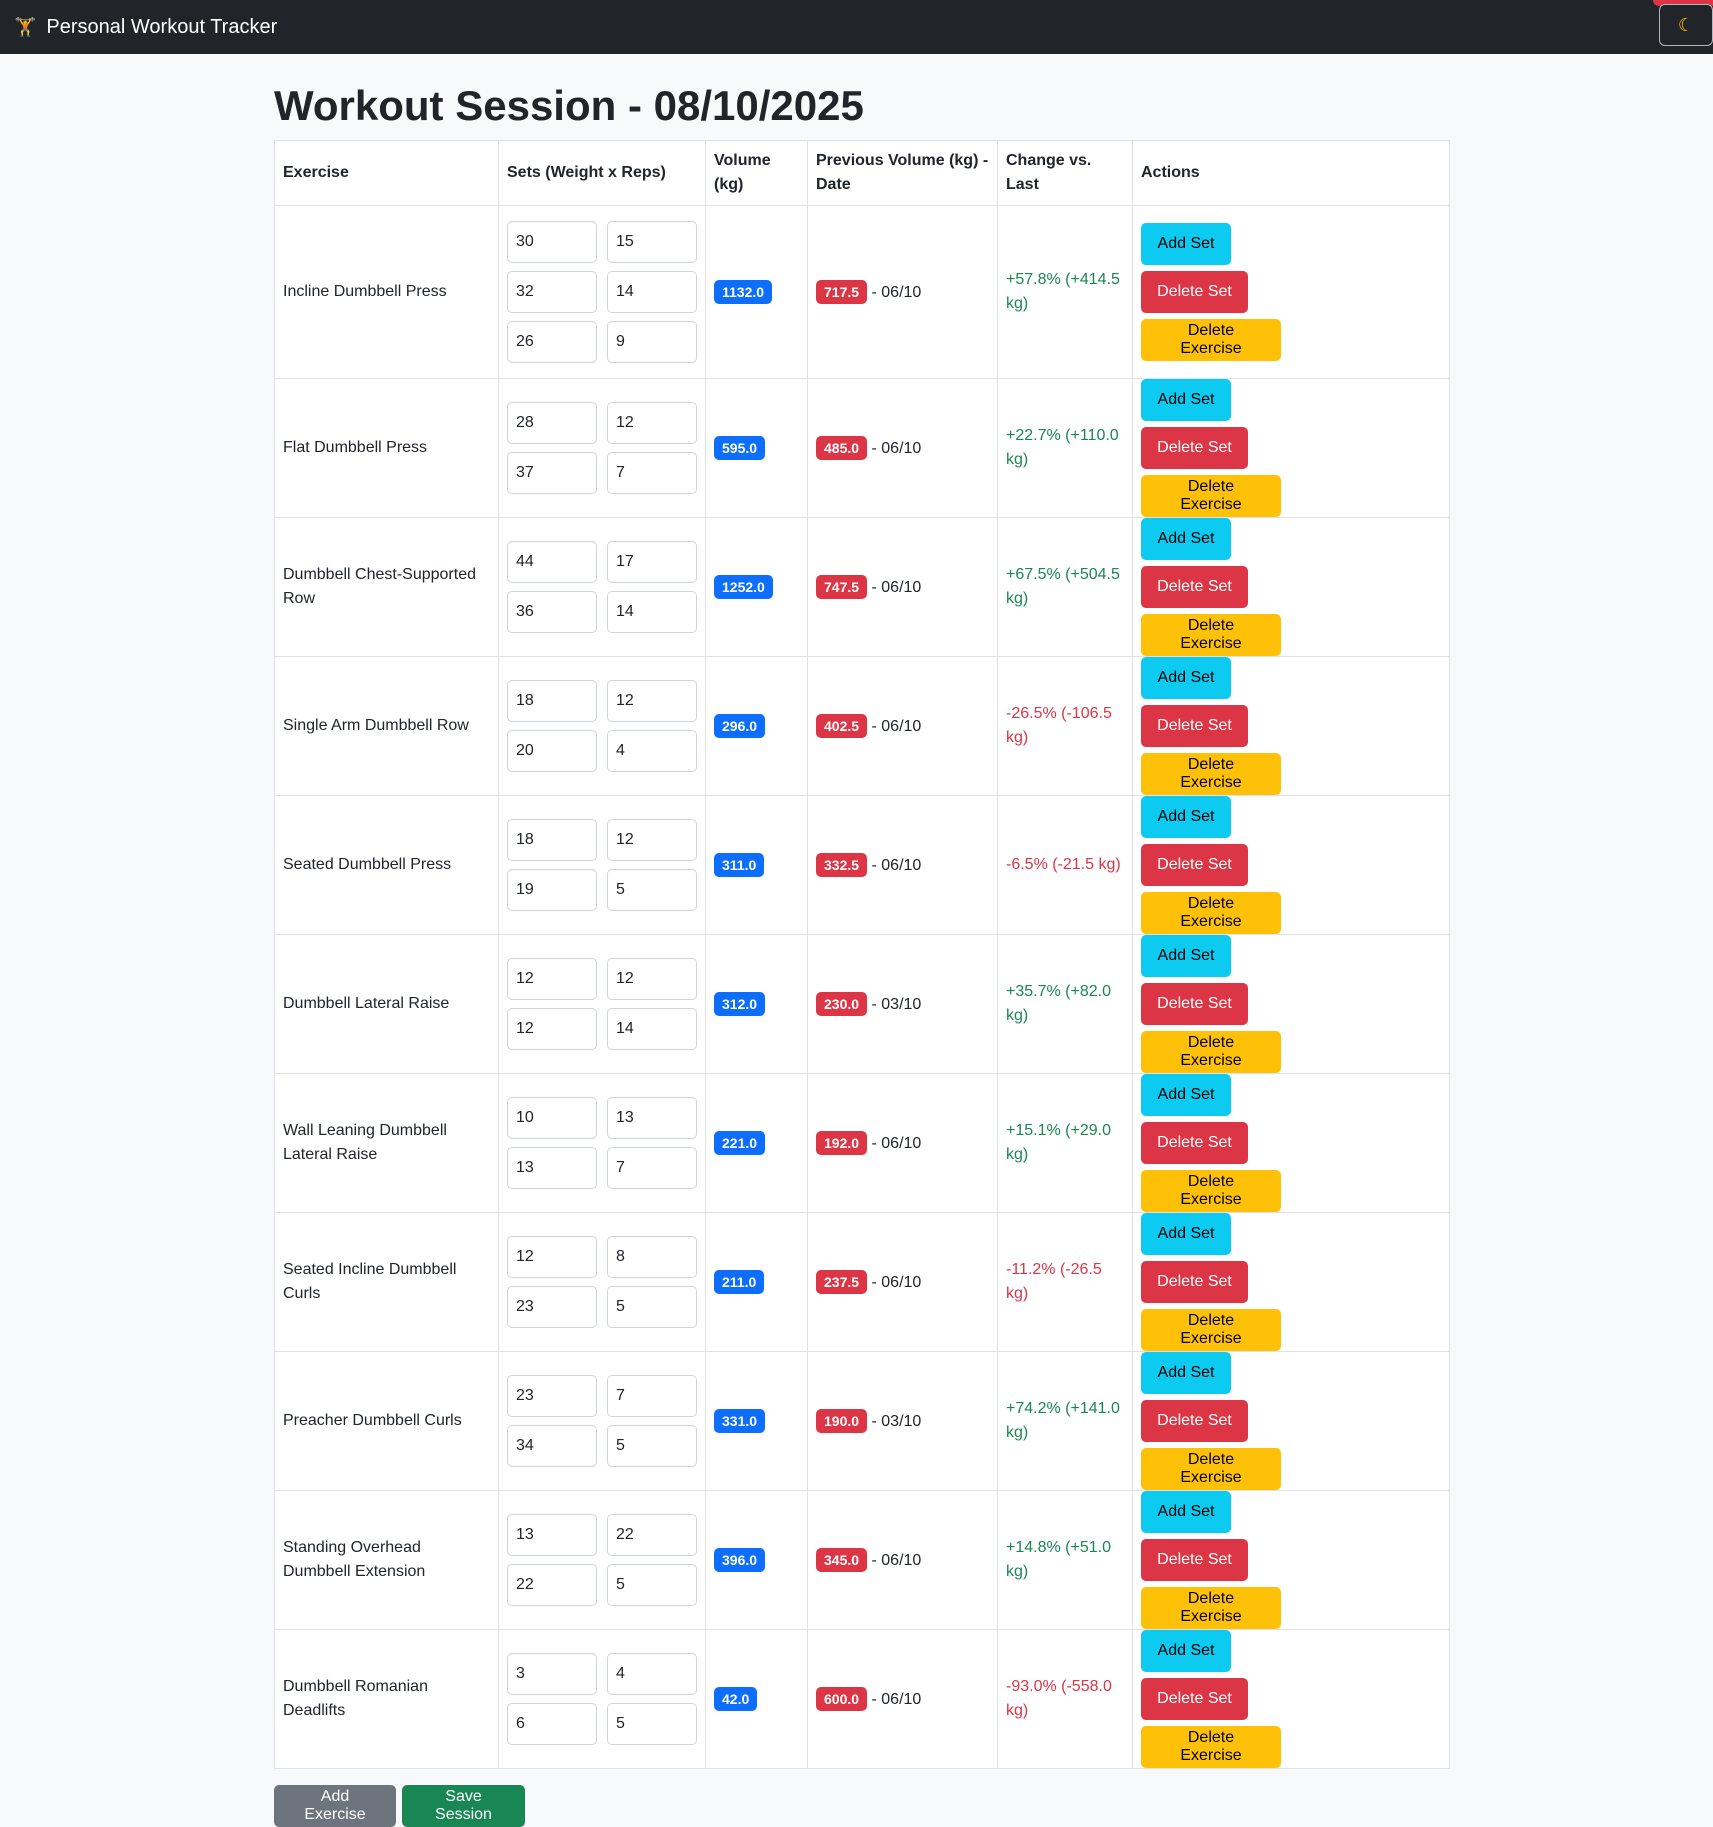 This screenshot has height=1827, width=1713. What do you see at coordinates (386, 1282) in the screenshot?
I see `exercise-name: Seated Incline Dumbbell Curls` at bounding box center [386, 1282].